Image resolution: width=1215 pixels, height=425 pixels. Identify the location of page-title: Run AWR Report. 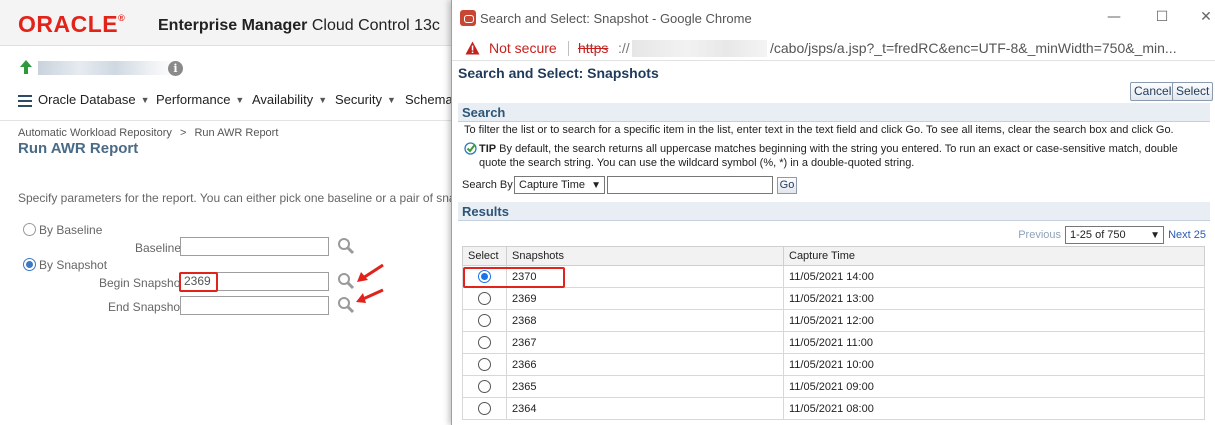
(78, 148).